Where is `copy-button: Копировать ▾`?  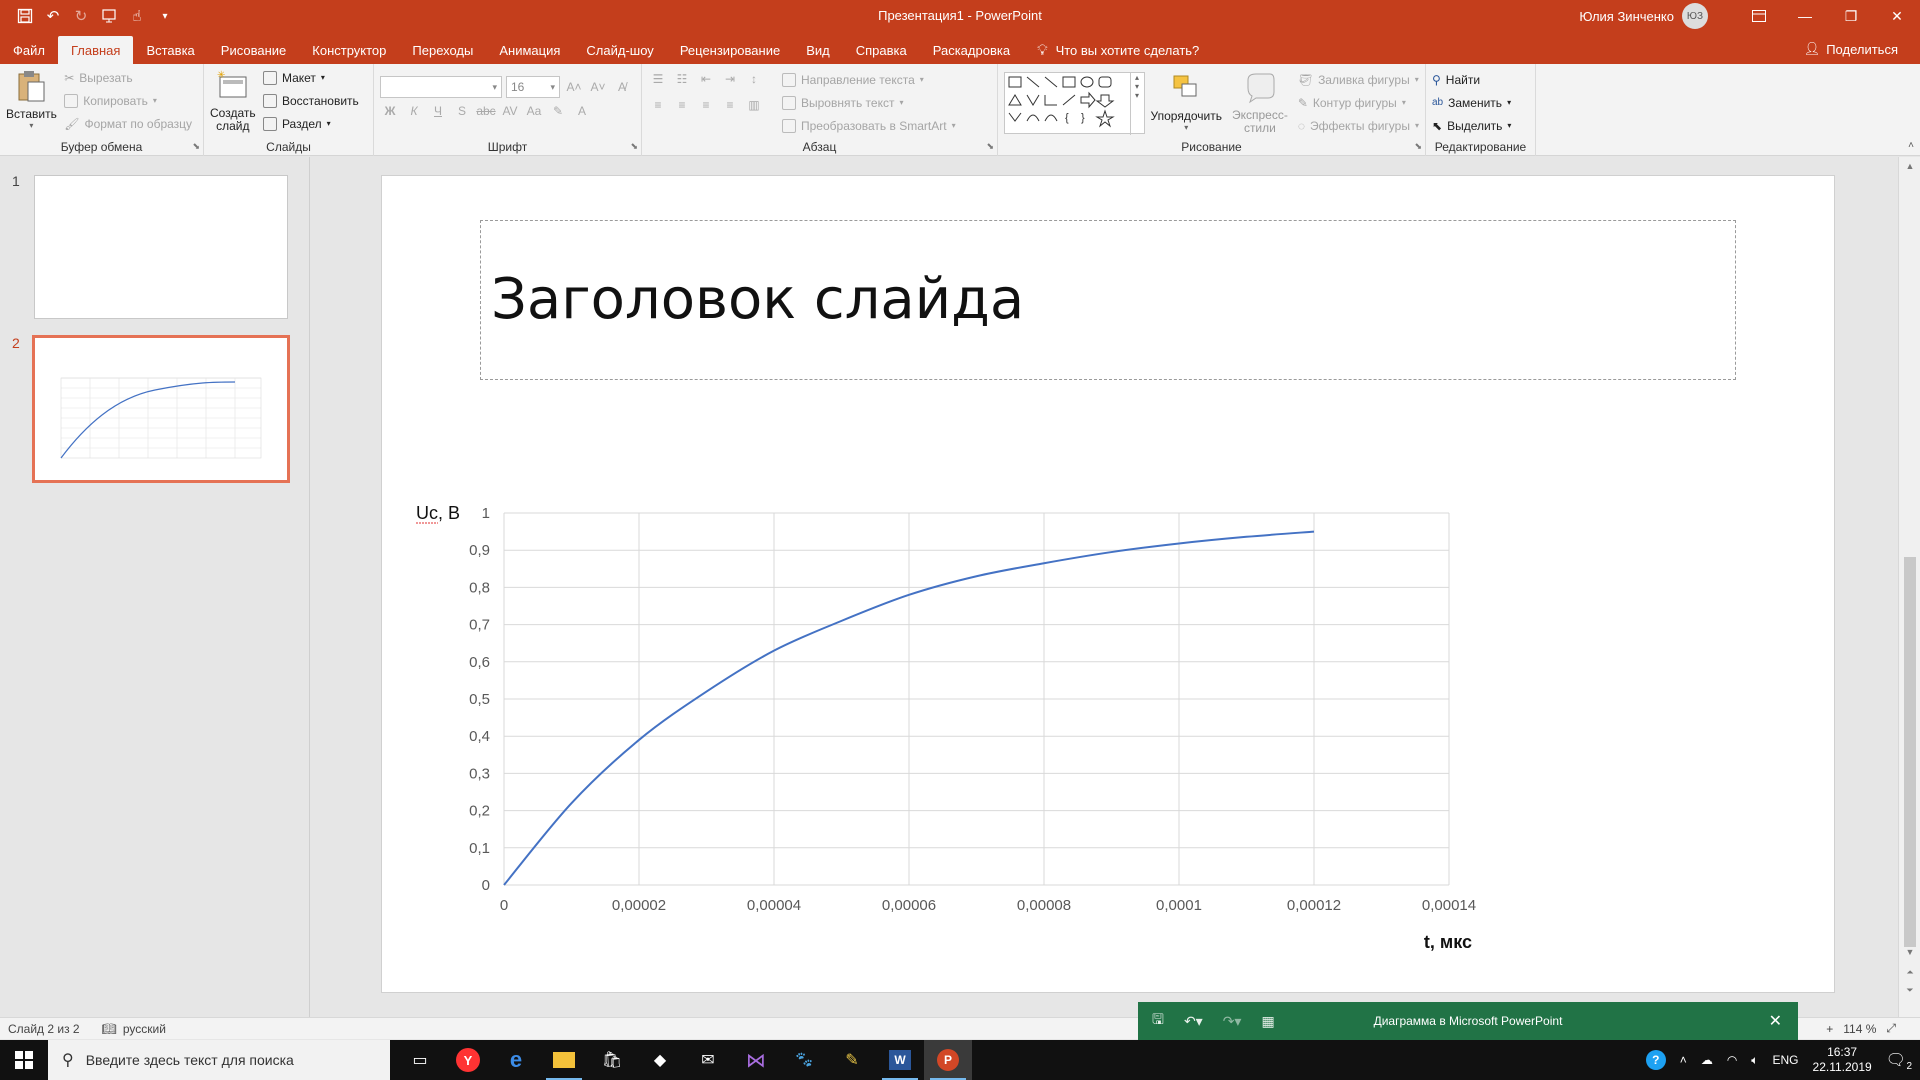
copy-button: Копировать ▾ is located at coordinates (128, 100).